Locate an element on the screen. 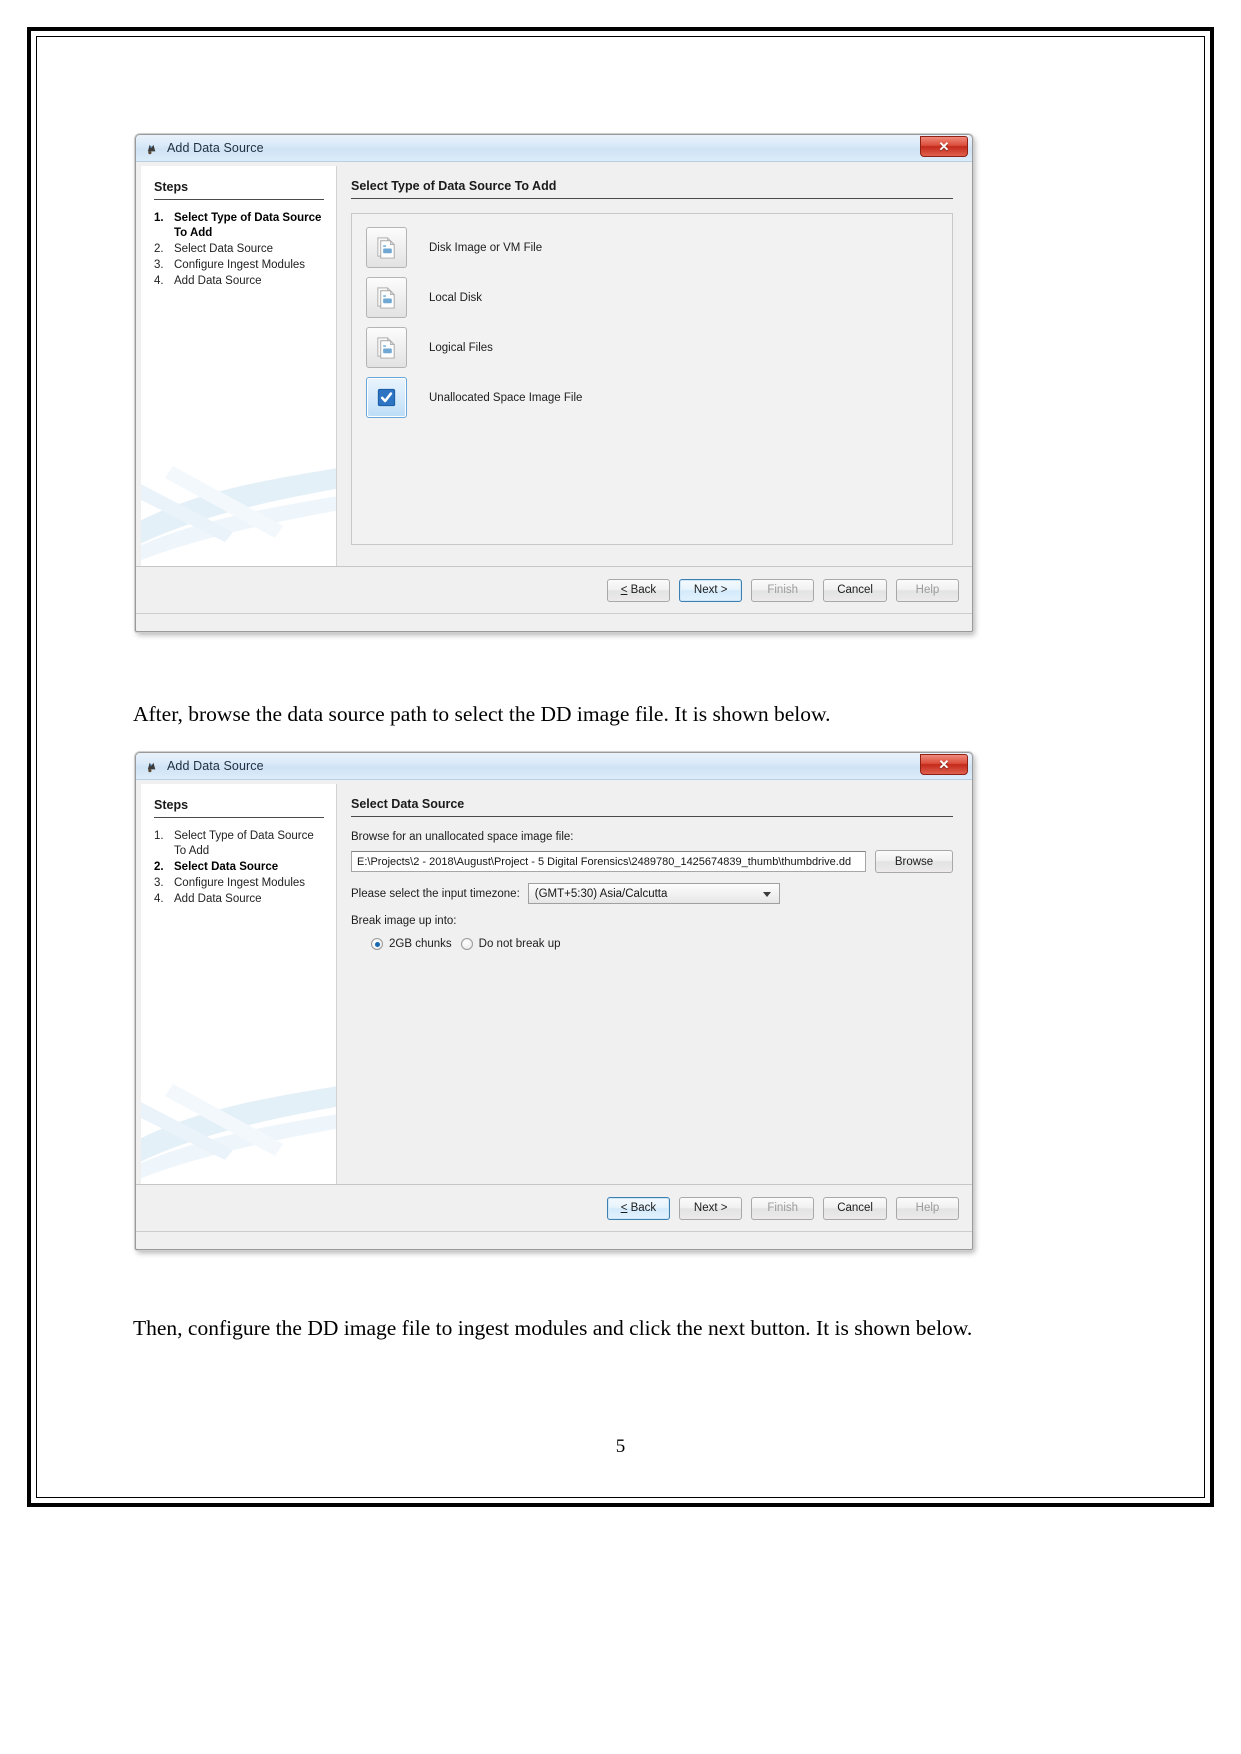 The height and width of the screenshot is (1754, 1241). source-type-label: Local Disk is located at coordinates (456, 297).